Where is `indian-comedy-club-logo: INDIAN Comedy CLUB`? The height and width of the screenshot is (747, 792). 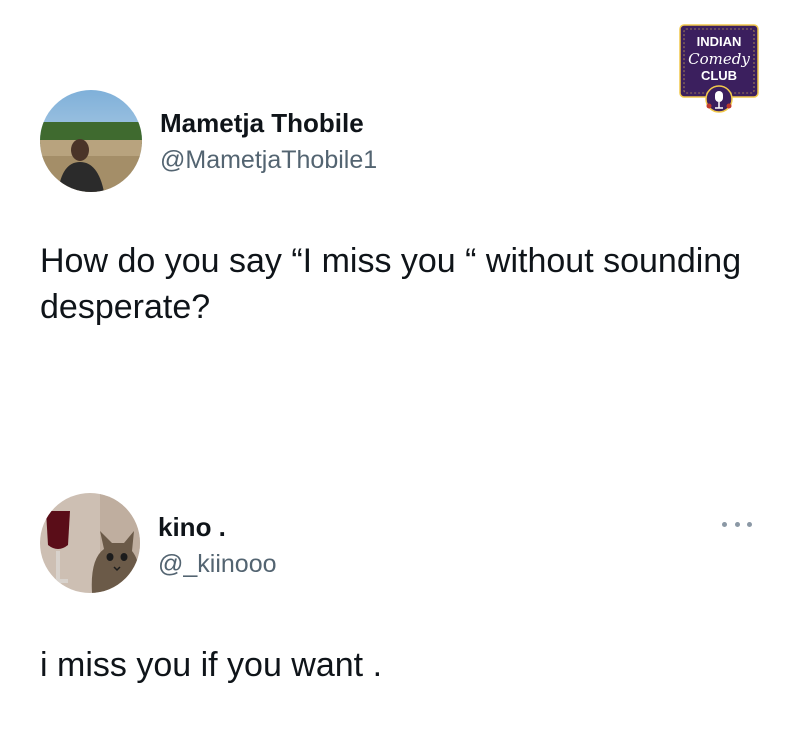
indian-comedy-club-logo: INDIAN Comedy CLUB is located at coordinates (719, 69).